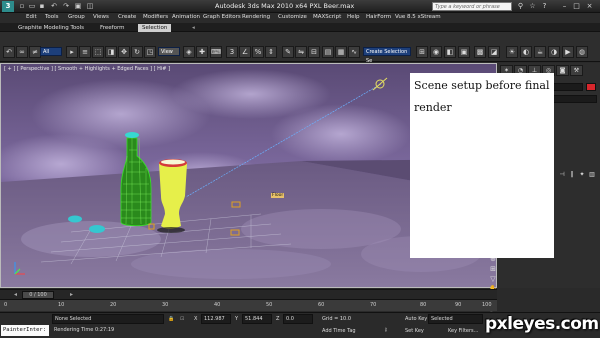 The width and height of the screenshot is (600, 338). Describe the element at coordinates (564, 6) in the screenshot. I see `minimize-icon: –` at that location.